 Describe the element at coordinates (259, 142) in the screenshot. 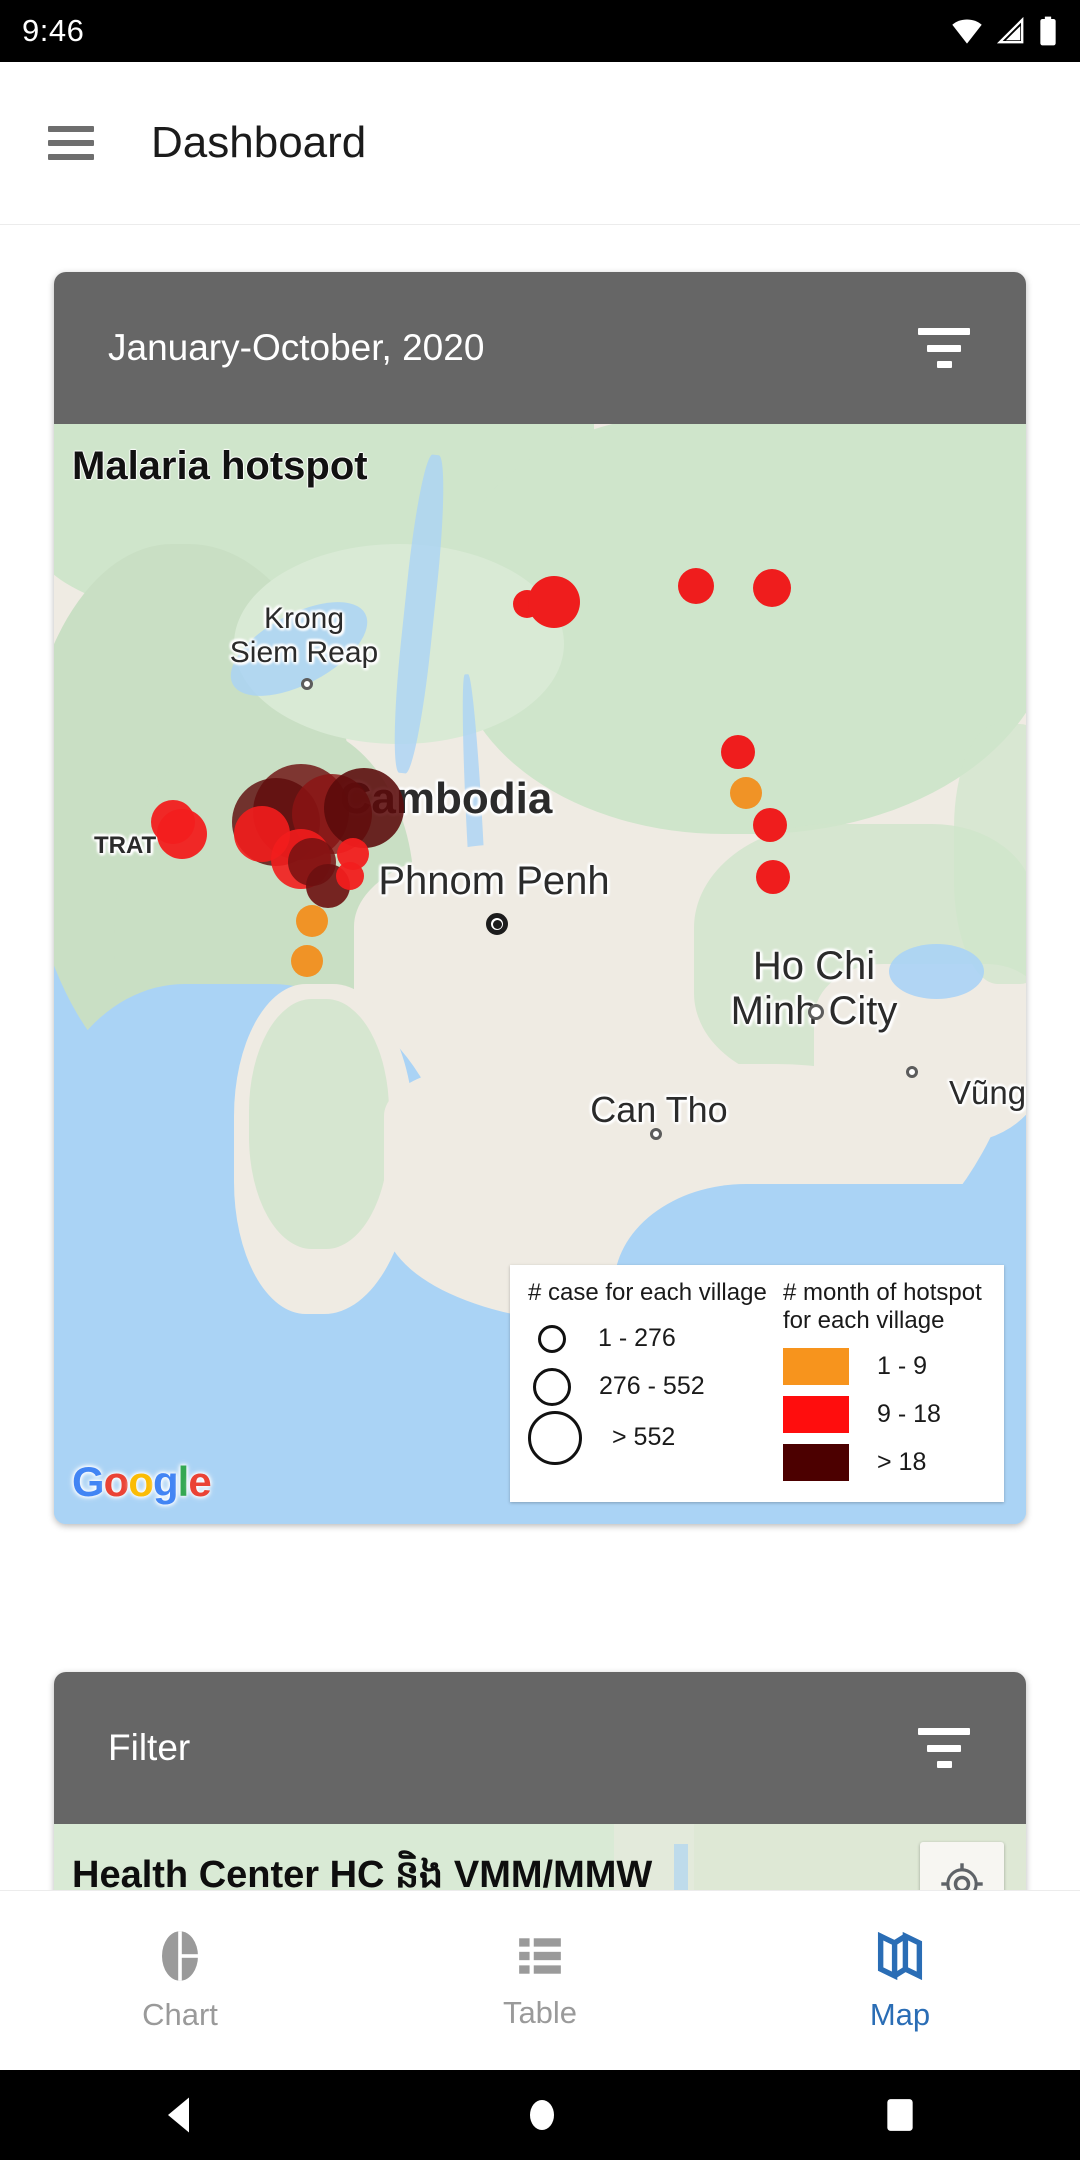

I see `page-title: Dashboard` at that location.